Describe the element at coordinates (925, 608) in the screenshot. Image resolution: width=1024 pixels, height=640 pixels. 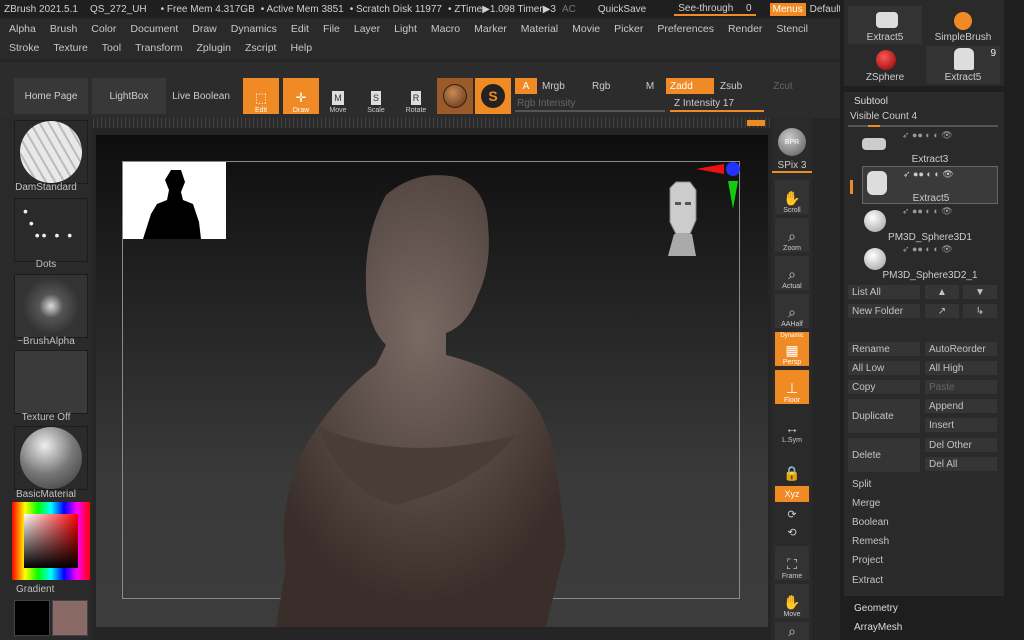
I see `geometry-section: Geometry` at that location.